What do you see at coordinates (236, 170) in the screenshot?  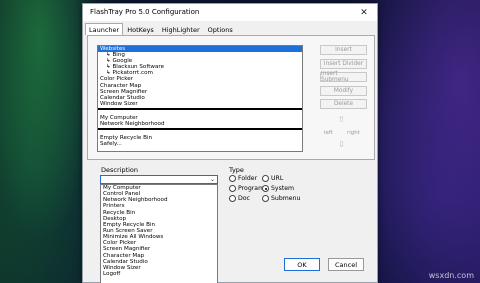 I see `type-label: Type` at bounding box center [236, 170].